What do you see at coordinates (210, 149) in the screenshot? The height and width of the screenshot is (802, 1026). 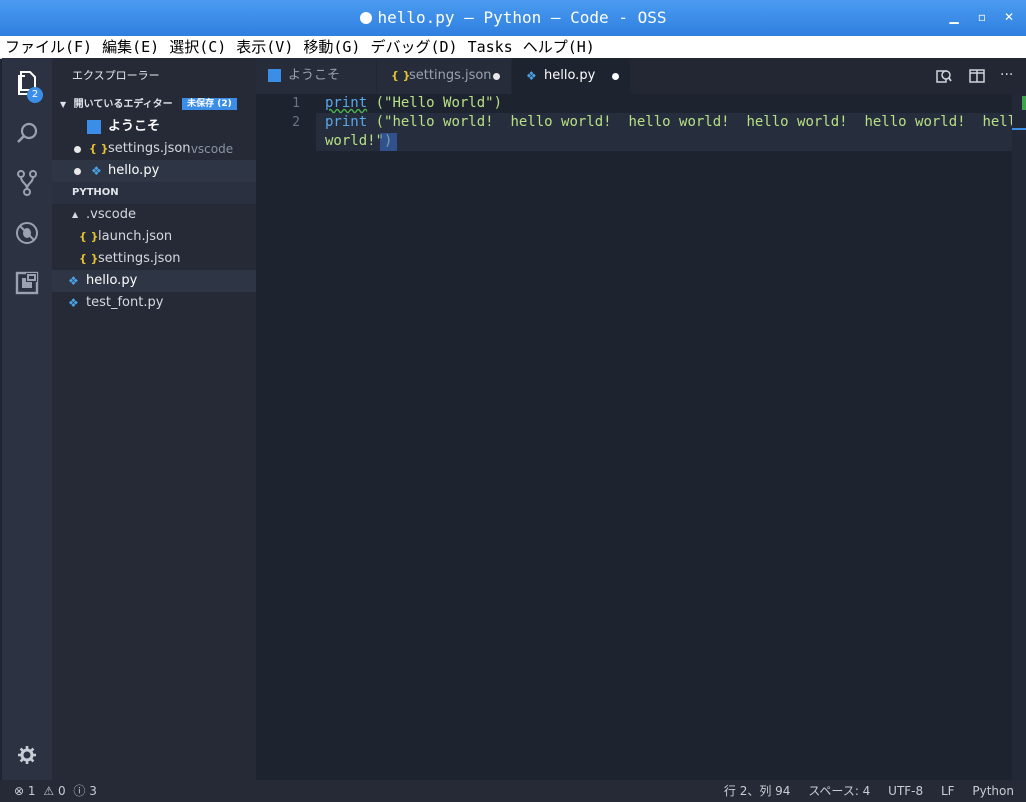 I see `open-editor-hint: .vscode` at bounding box center [210, 149].